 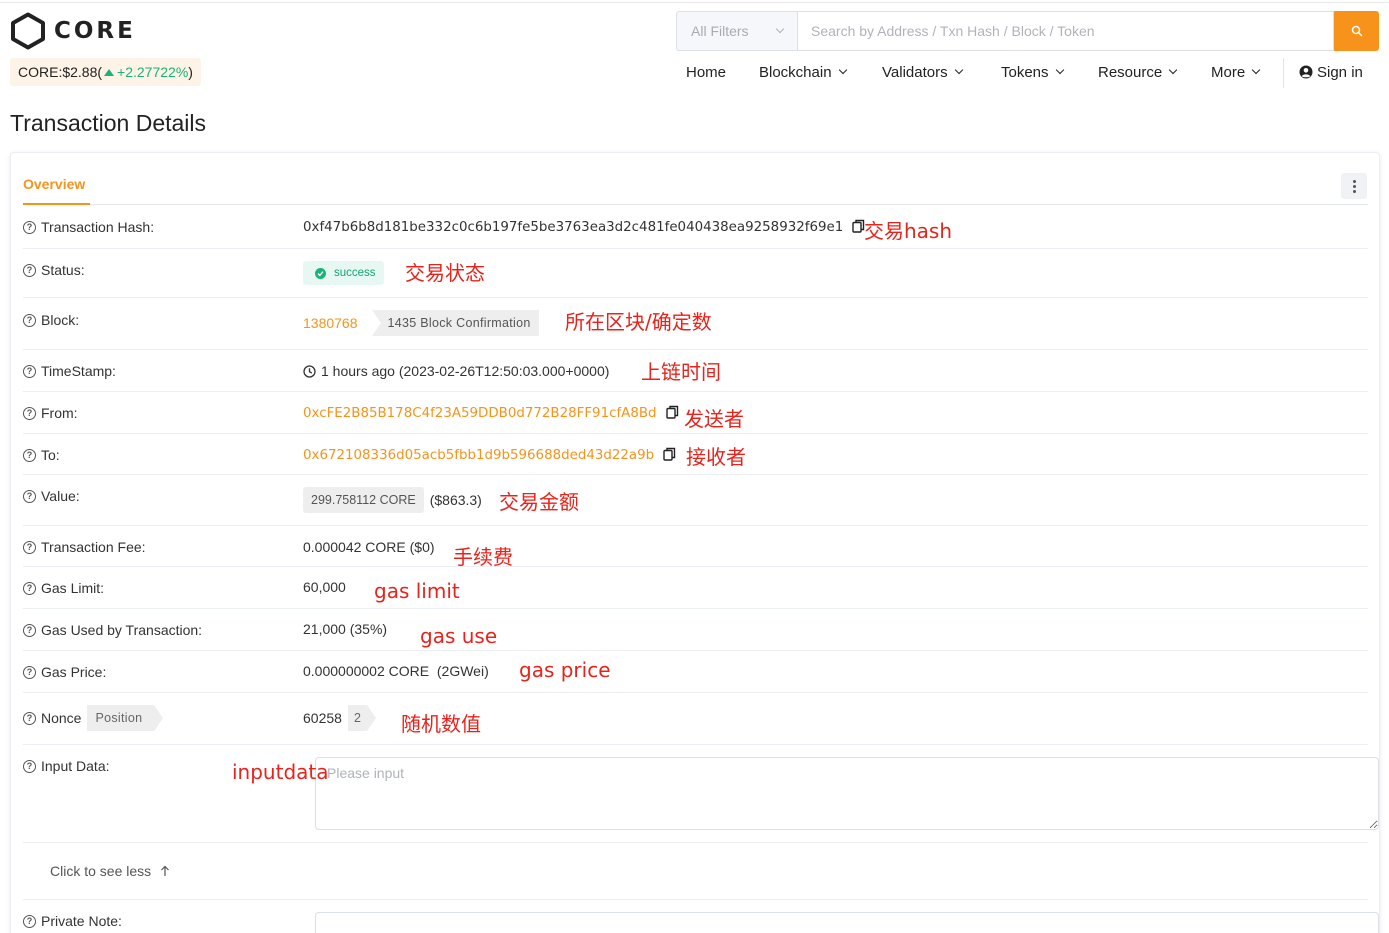 I want to click on search-icon, so click(x=1356, y=31).